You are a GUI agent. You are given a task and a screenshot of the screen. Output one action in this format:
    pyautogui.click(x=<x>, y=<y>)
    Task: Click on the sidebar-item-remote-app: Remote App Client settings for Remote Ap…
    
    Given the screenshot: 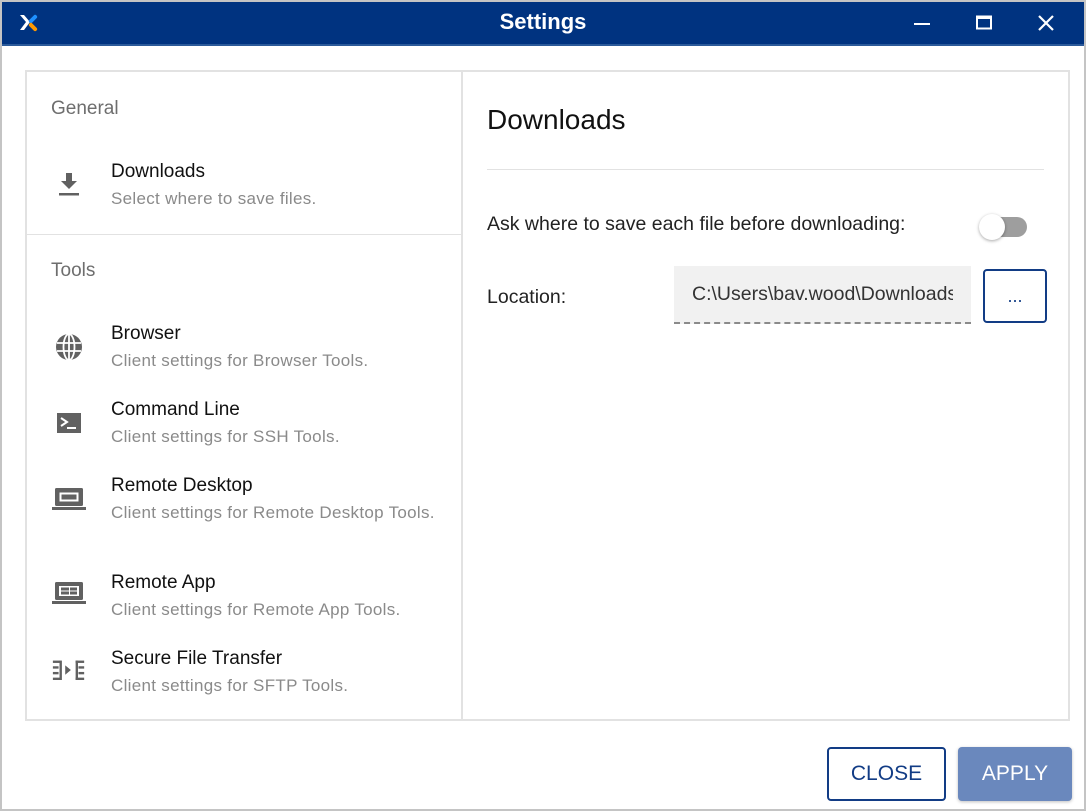 What is the action you would take?
    pyautogui.click(x=244, y=596)
    